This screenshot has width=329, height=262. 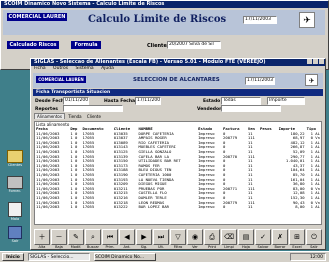 What do you see at coordinates (48, 207) in the screenshot?
I see `table-cell: 11/06/2003` at bounding box center [48, 207].